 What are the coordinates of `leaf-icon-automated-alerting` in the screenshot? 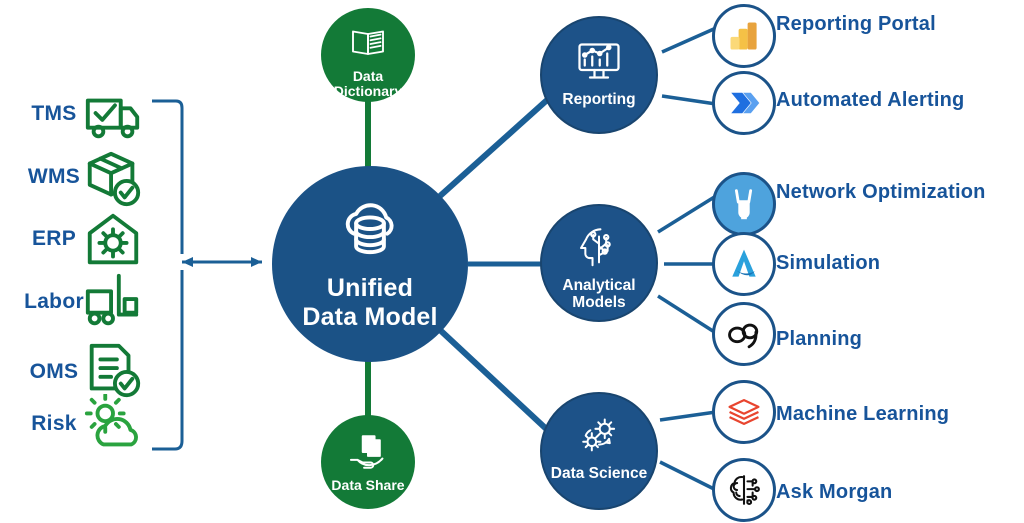 It's located at (744, 103).